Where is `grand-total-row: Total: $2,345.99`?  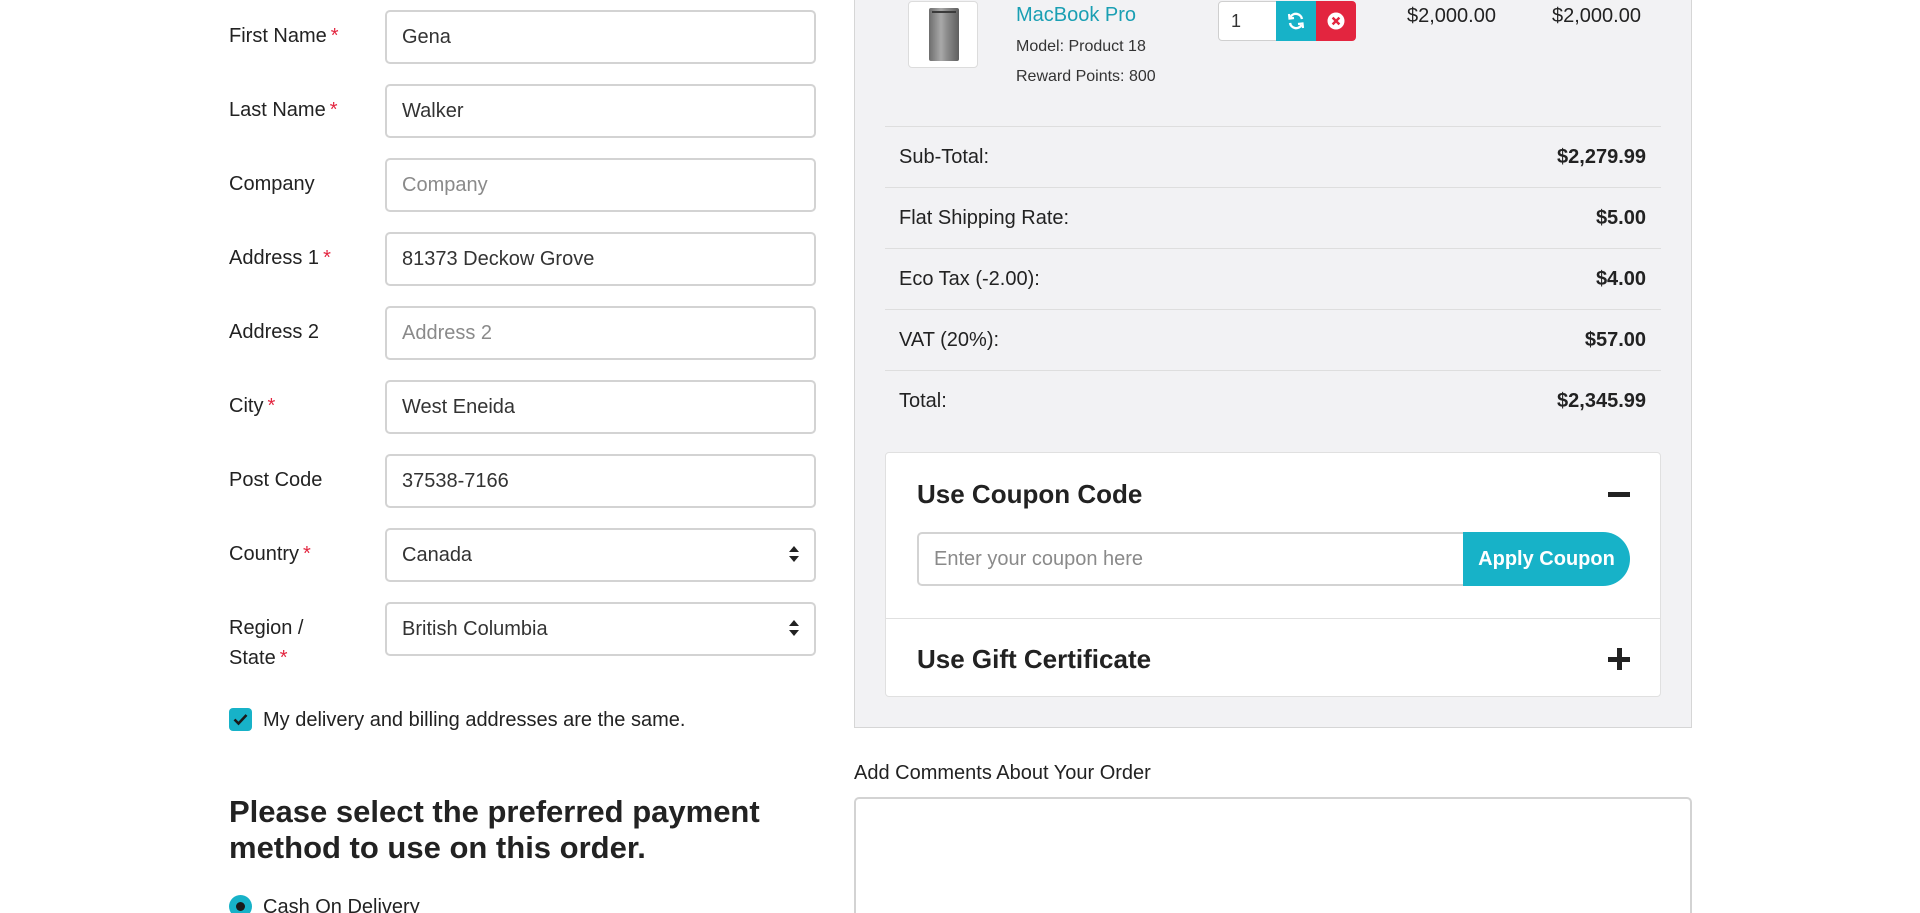
grand-total-row: Total: $2,345.99 is located at coordinates (1273, 400).